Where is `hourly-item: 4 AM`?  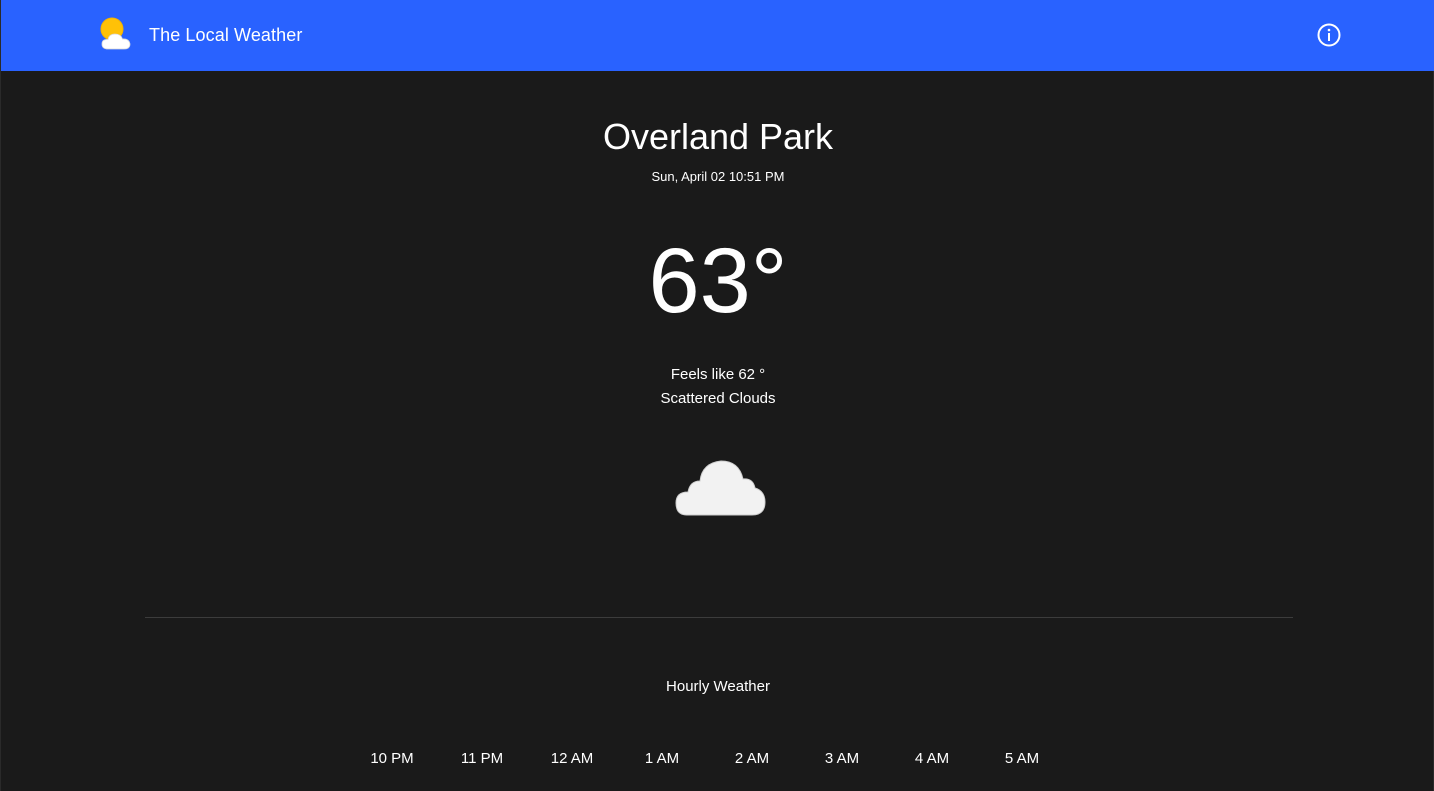
hourly-item: 4 AM is located at coordinates (932, 760).